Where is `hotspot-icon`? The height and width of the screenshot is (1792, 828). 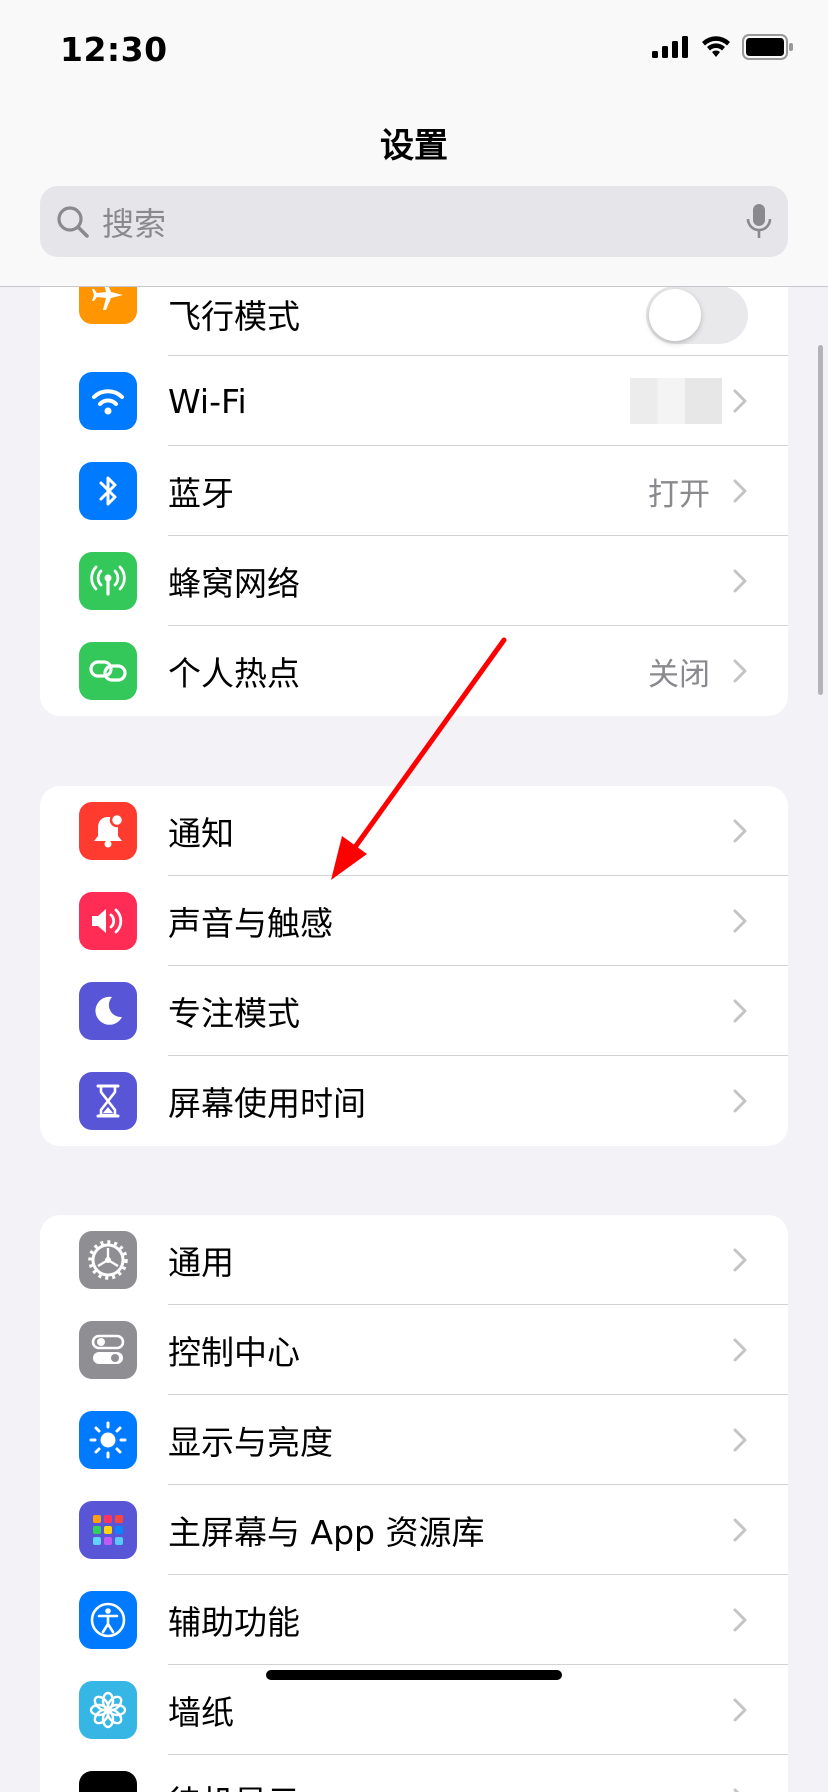 hotspot-icon is located at coordinates (108, 671).